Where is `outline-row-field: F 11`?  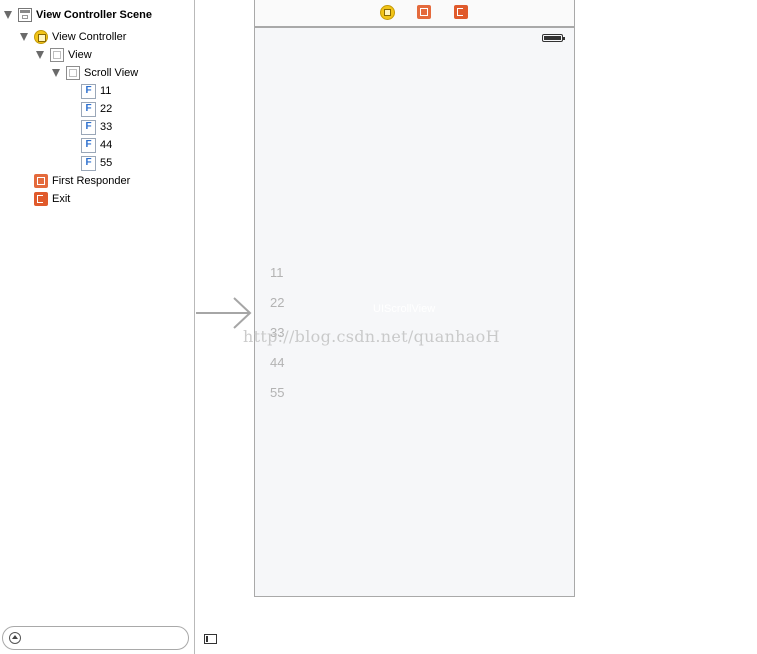 outline-row-field: F 11 is located at coordinates (96, 91).